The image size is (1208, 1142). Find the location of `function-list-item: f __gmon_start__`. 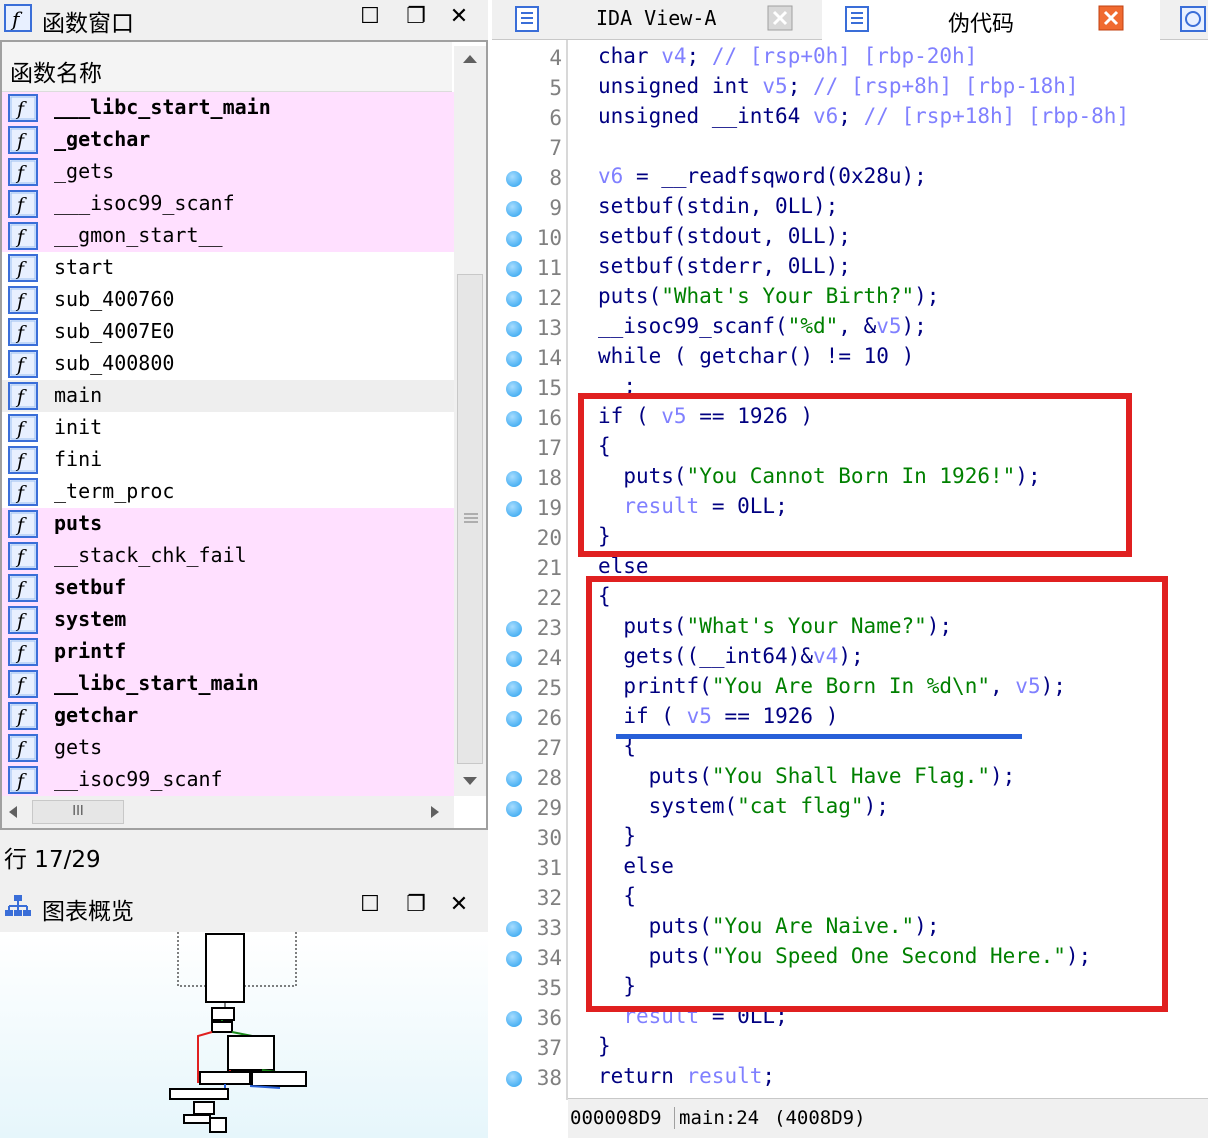

function-list-item: f __gmon_start__ is located at coordinates (228, 236).